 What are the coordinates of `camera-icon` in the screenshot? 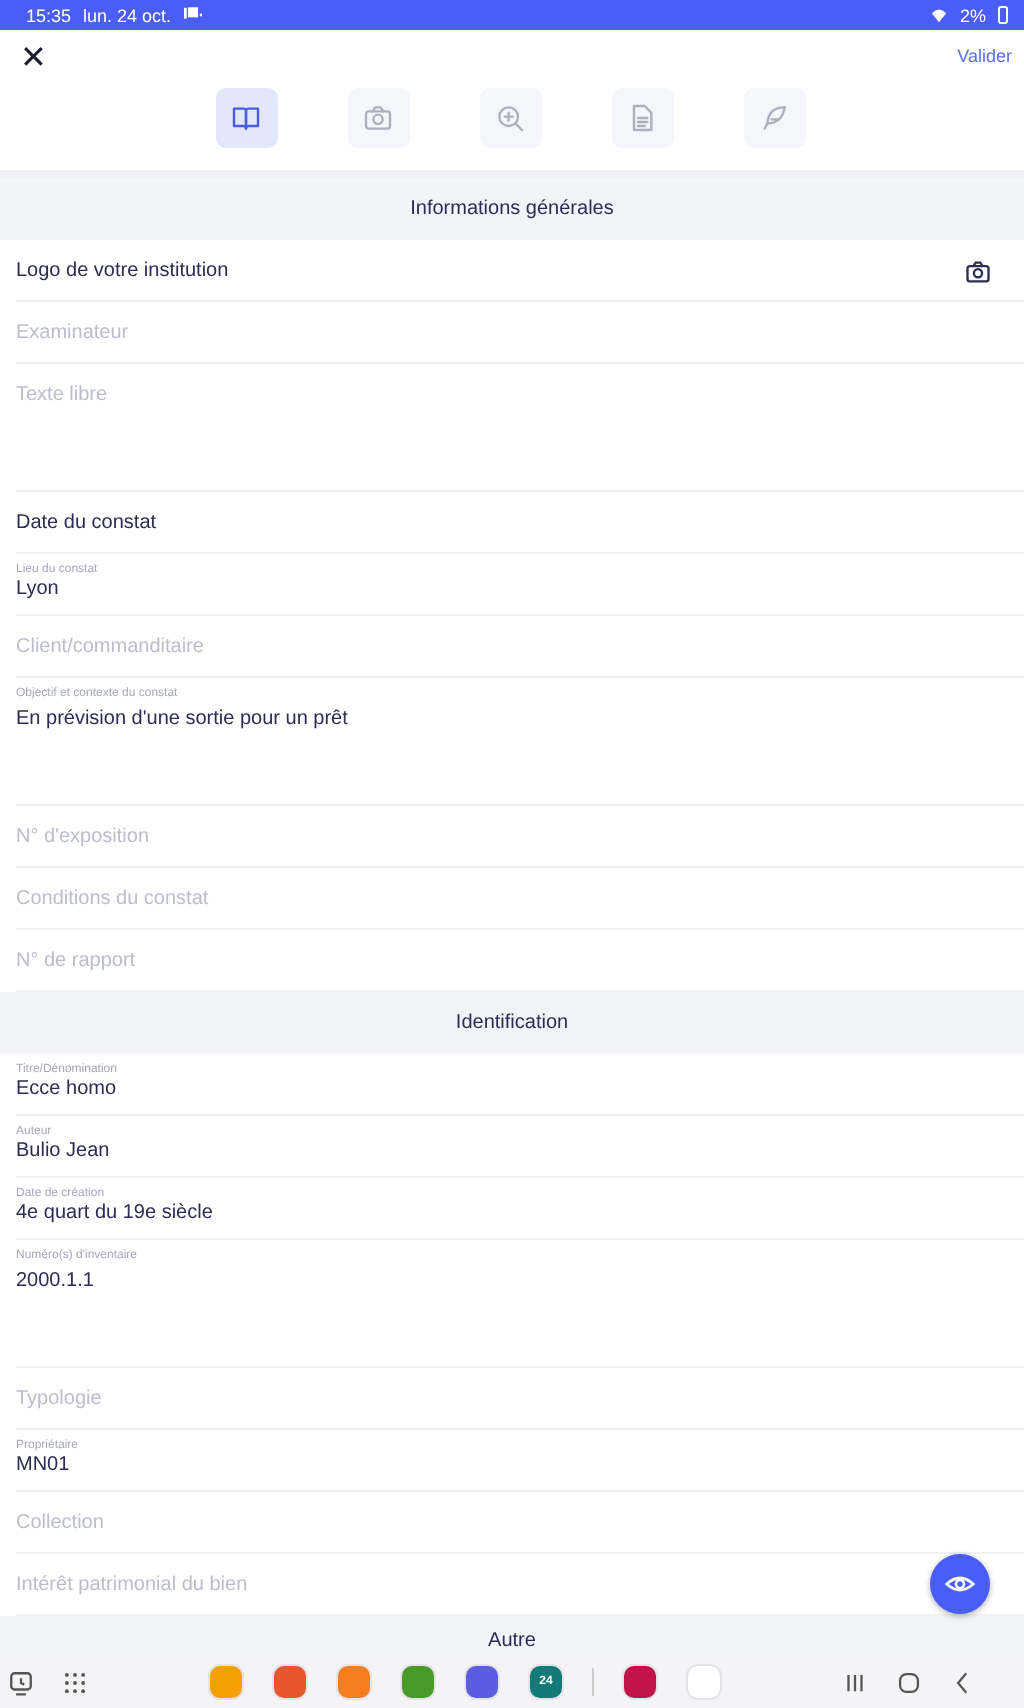 It's located at (978, 271).